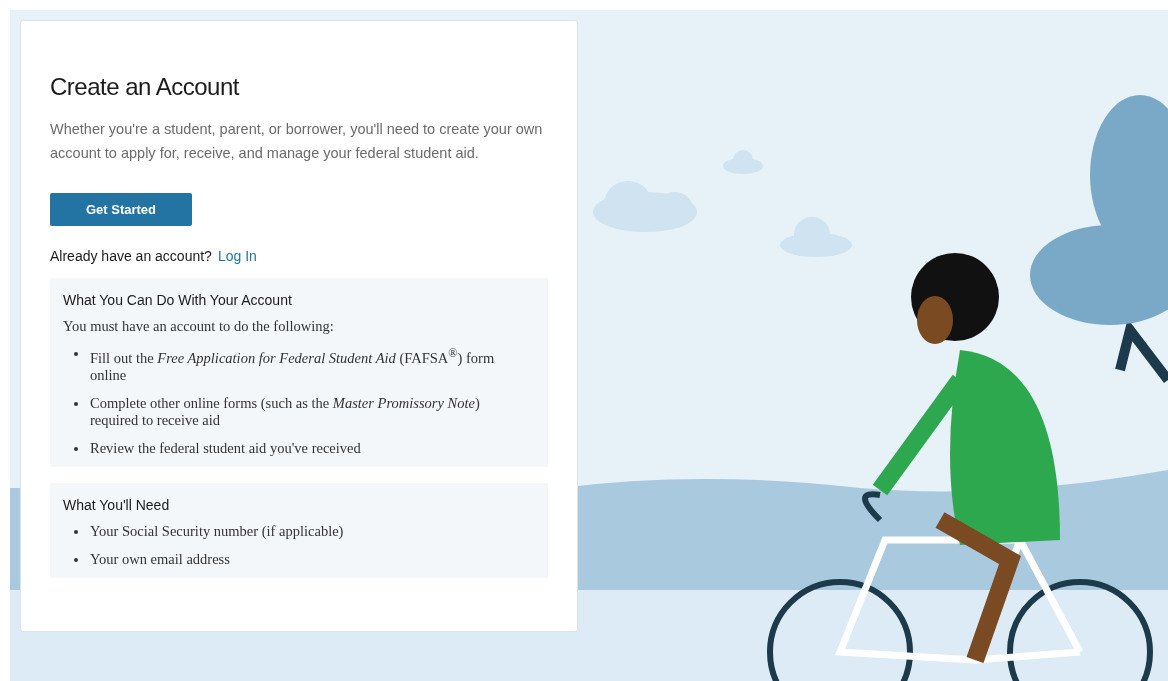 Image resolution: width=1168 pixels, height=681 pixels. What do you see at coordinates (285, 411) in the screenshot?
I see `list-item-text: Complete other online forms (such as the Master Promissory Note) required to receive aid` at bounding box center [285, 411].